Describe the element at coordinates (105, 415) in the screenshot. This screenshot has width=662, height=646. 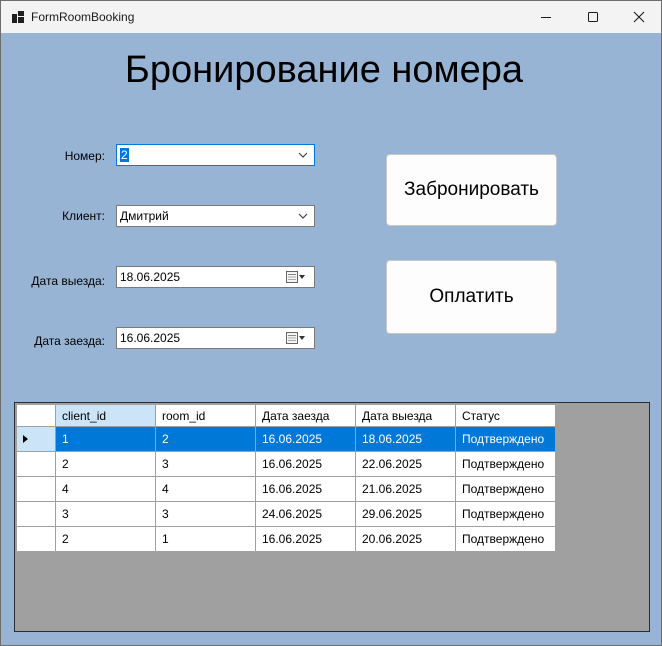
I see `column-header-client-id: client_id` at that location.